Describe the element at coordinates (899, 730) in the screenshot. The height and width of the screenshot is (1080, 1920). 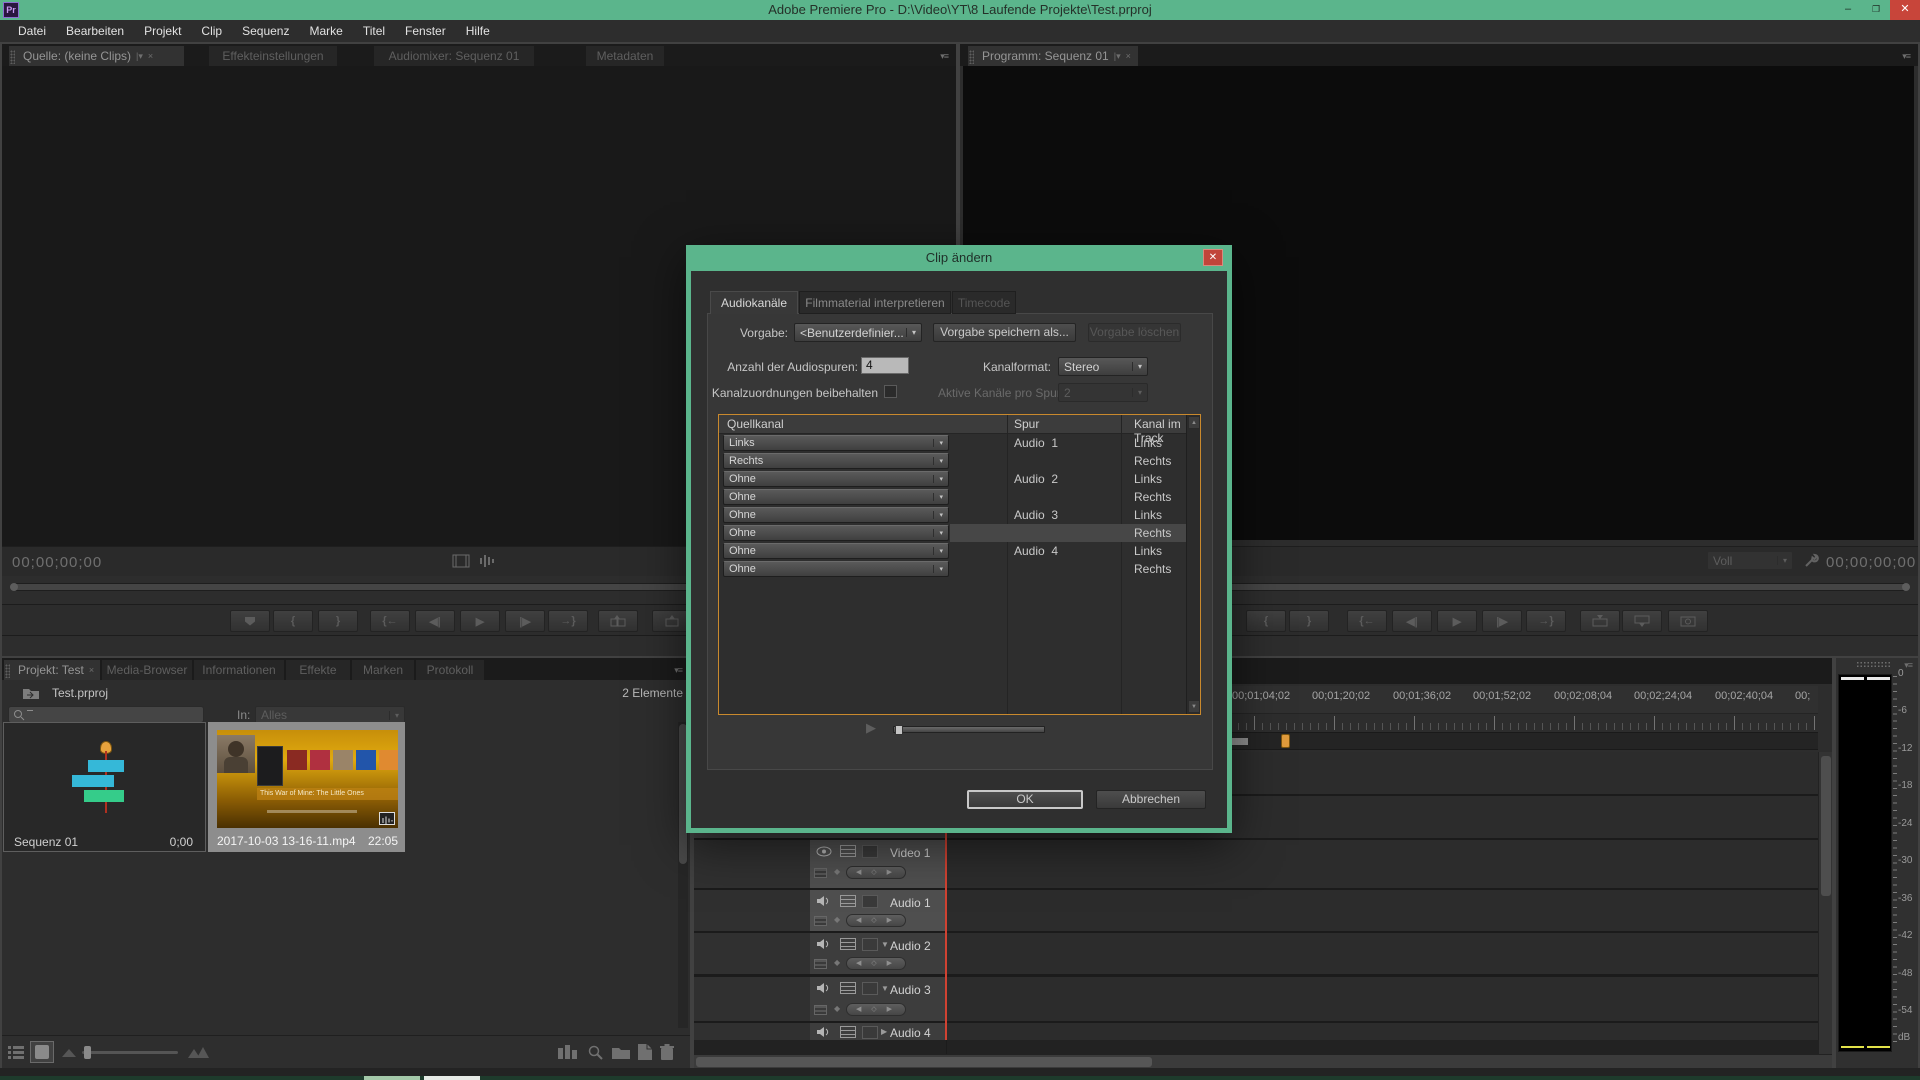
I see `slider-thumb` at that location.